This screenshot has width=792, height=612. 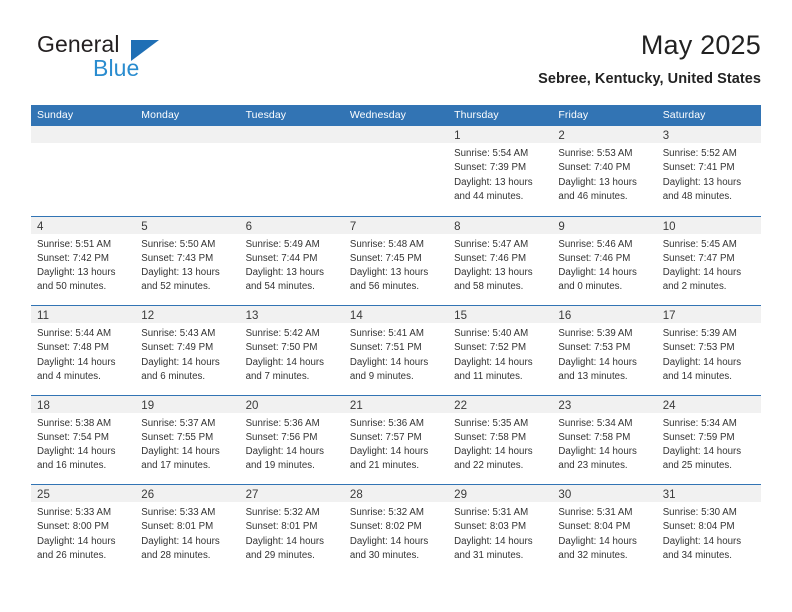 I want to click on day-number-band: 25, so click(x=83, y=493).